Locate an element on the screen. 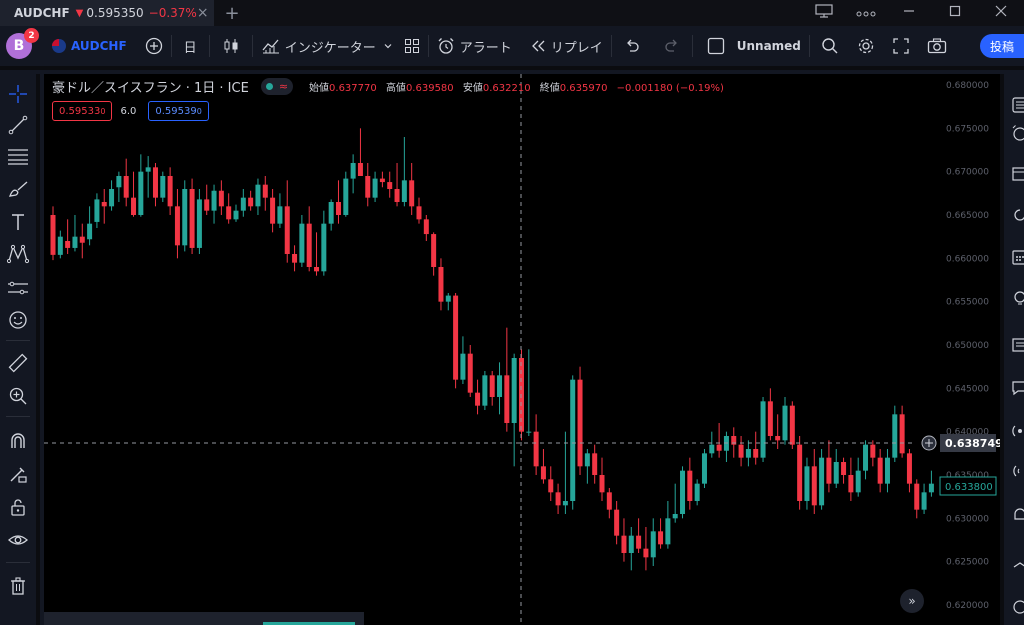 The width and height of the screenshot is (1024, 625). help-icon is located at coordinates (1017, 569).